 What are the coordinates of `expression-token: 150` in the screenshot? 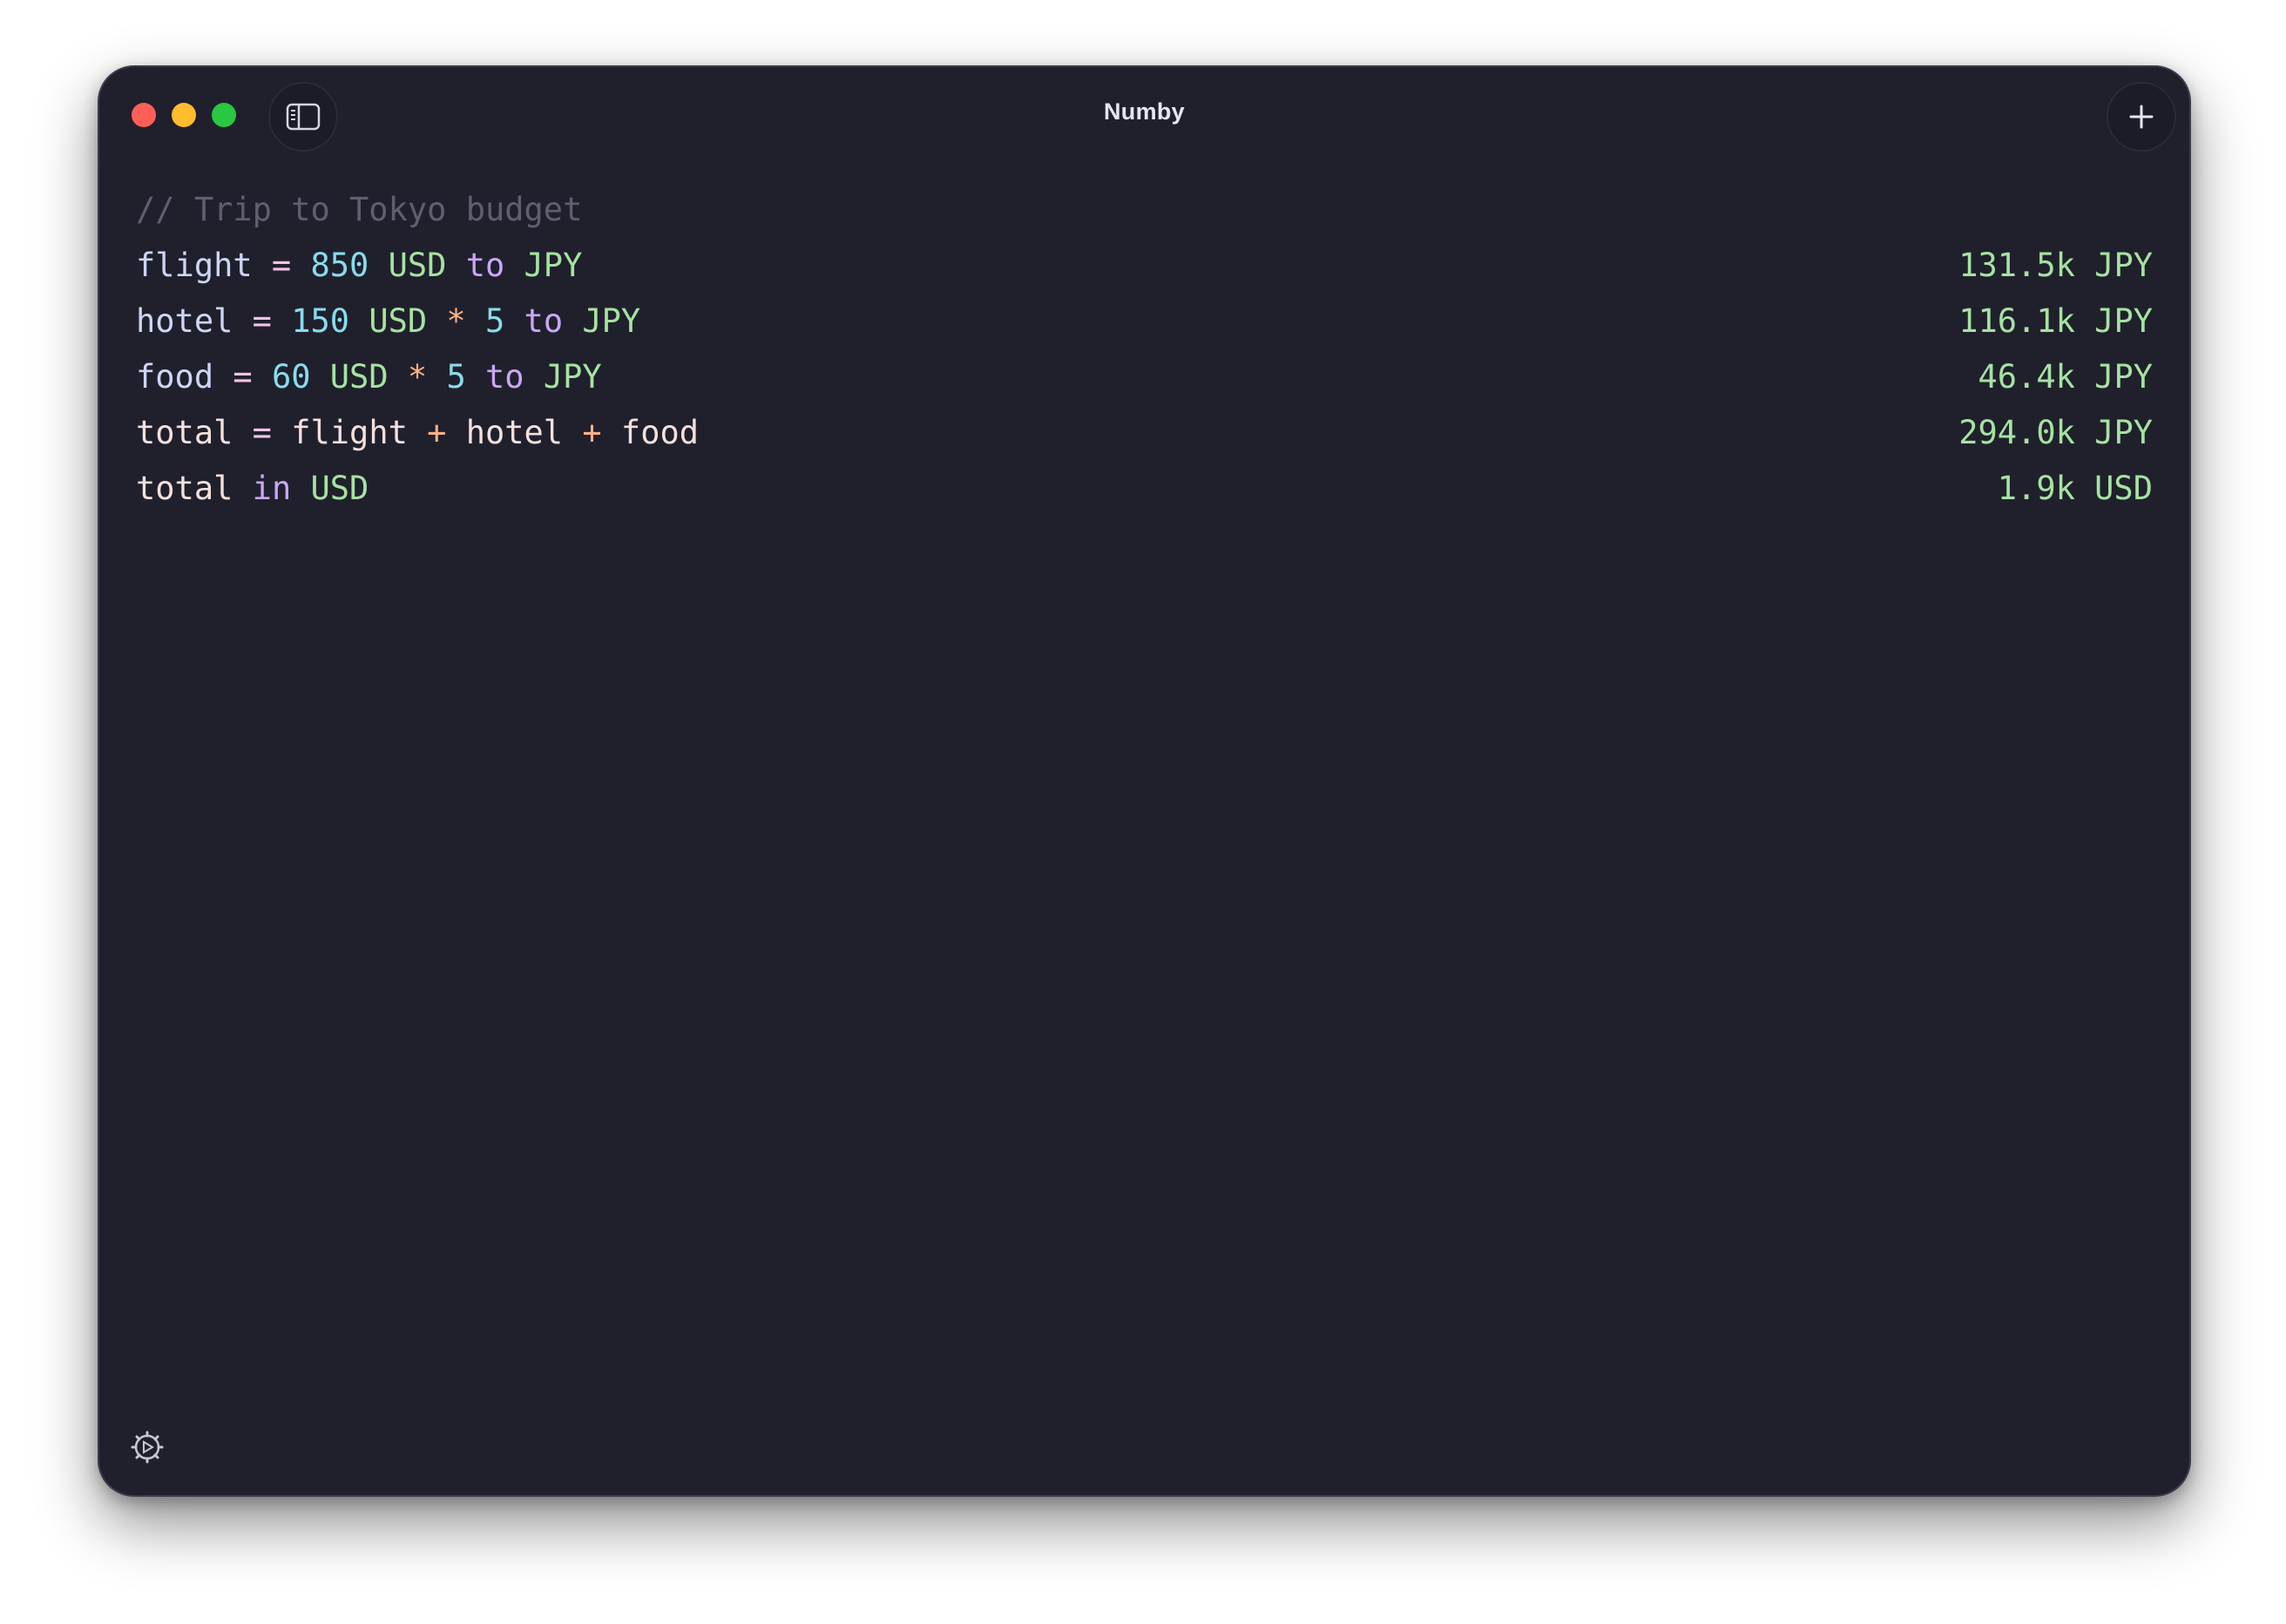 It's located at (320, 321).